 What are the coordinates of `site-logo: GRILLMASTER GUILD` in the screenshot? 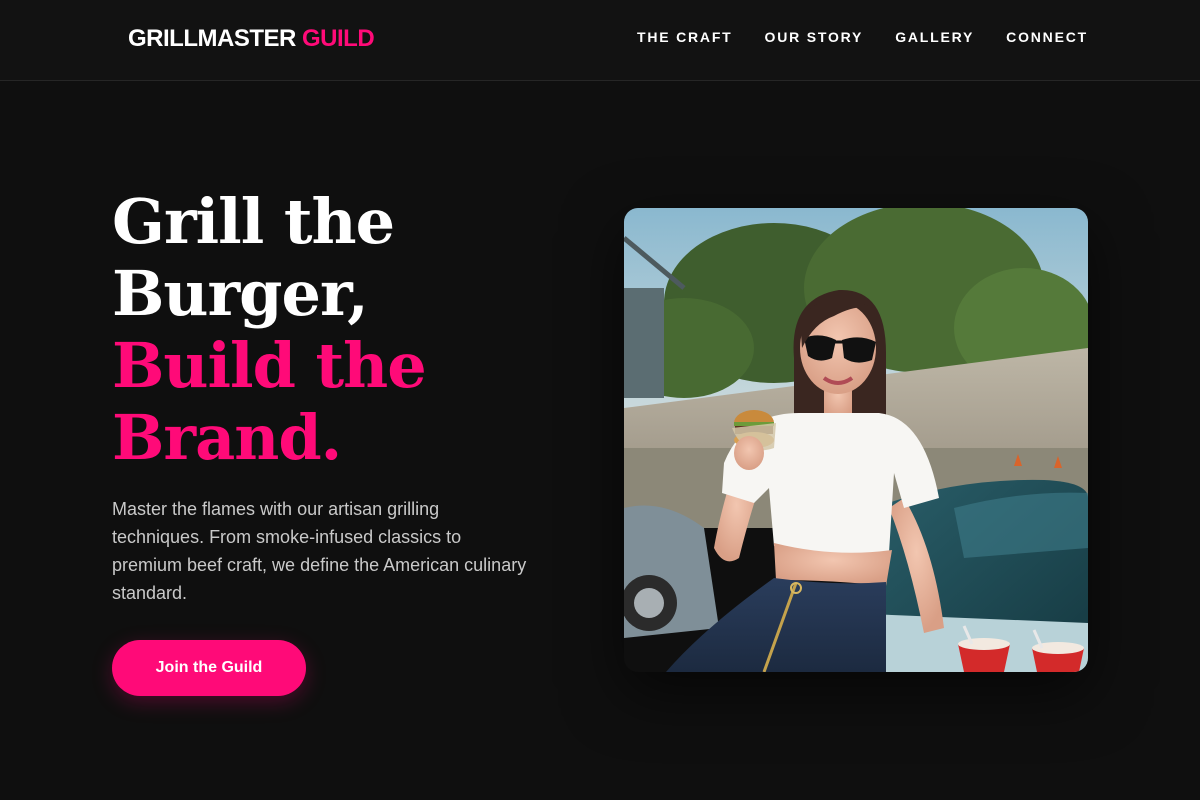 It's located at (251, 39).